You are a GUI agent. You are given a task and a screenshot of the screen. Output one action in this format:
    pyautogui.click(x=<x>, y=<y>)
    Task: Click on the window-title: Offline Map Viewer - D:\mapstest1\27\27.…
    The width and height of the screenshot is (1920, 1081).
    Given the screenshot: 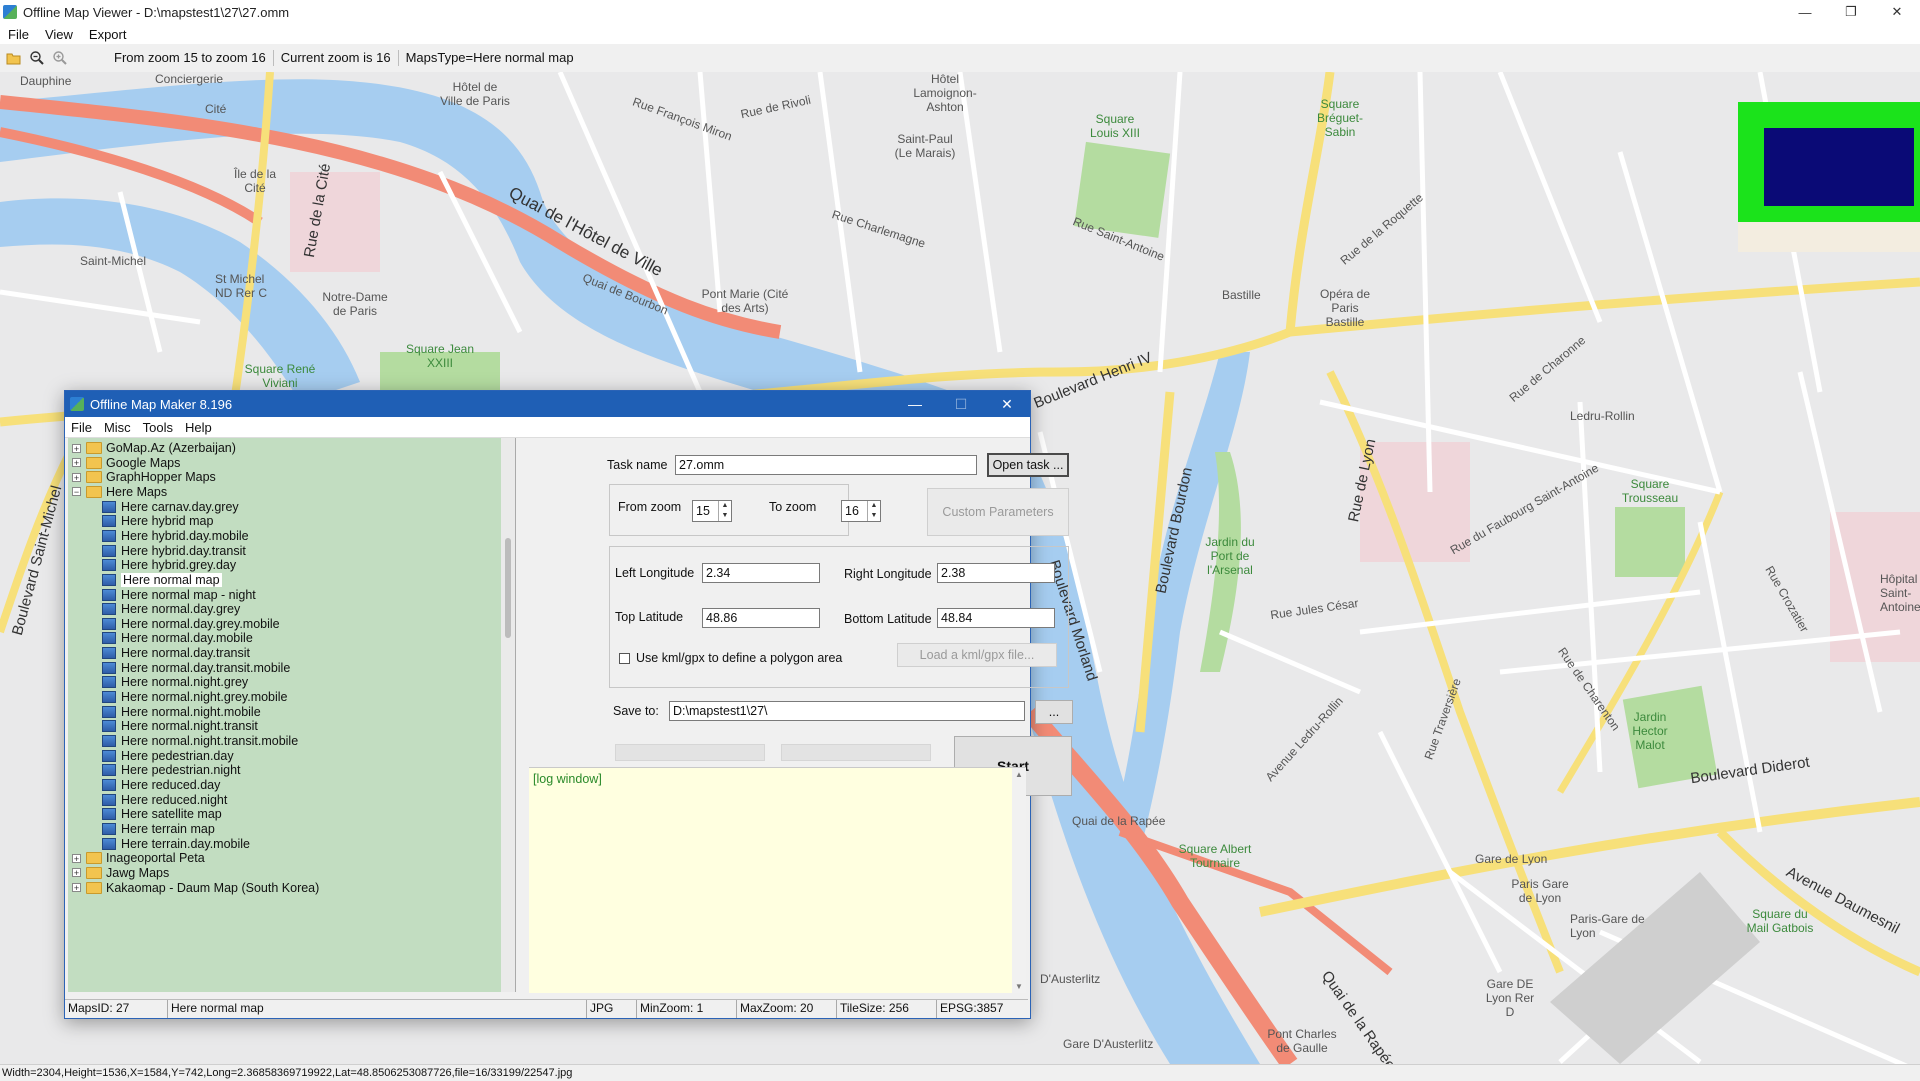 What is the action you would take?
    pyautogui.click(x=156, y=12)
    